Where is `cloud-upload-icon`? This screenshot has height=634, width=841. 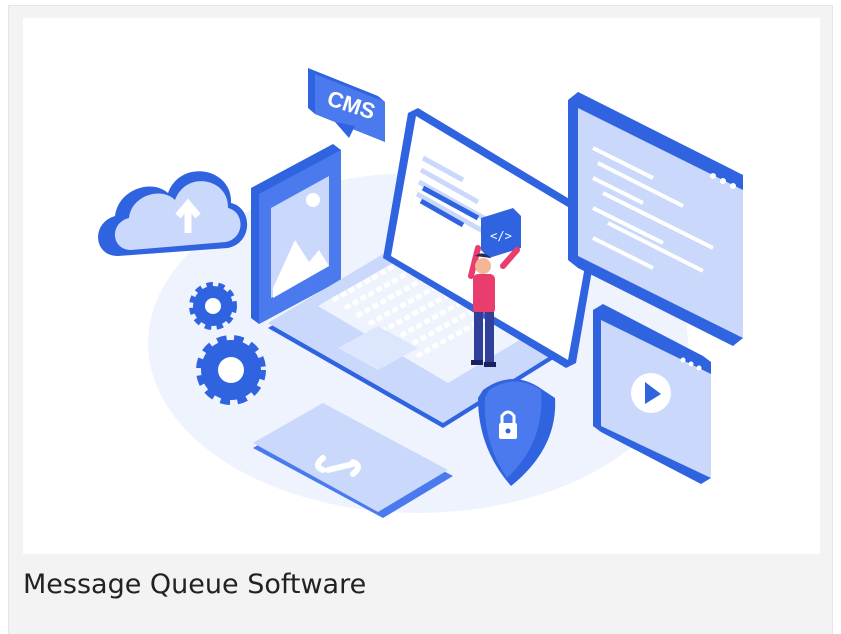 cloud-upload-icon is located at coordinates (173, 213).